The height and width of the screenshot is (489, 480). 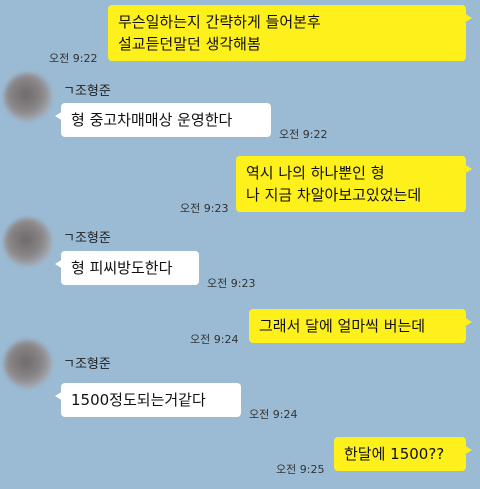 What do you see at coordinates (219, 22) in the screenshot?
I see `message-line: 무슨일하는지 간략하게 들어본후` at bounding box center [219, 22].